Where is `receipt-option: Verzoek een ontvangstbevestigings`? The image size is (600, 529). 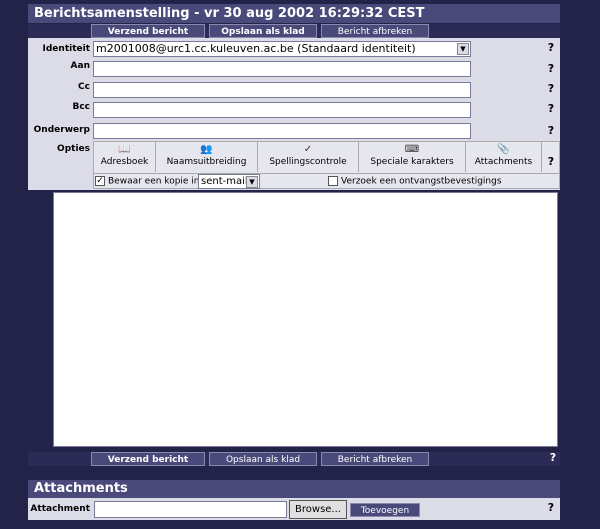 receipt-option: Verzoek een ontvangstbevestigings is located at coordinates (415, 181).